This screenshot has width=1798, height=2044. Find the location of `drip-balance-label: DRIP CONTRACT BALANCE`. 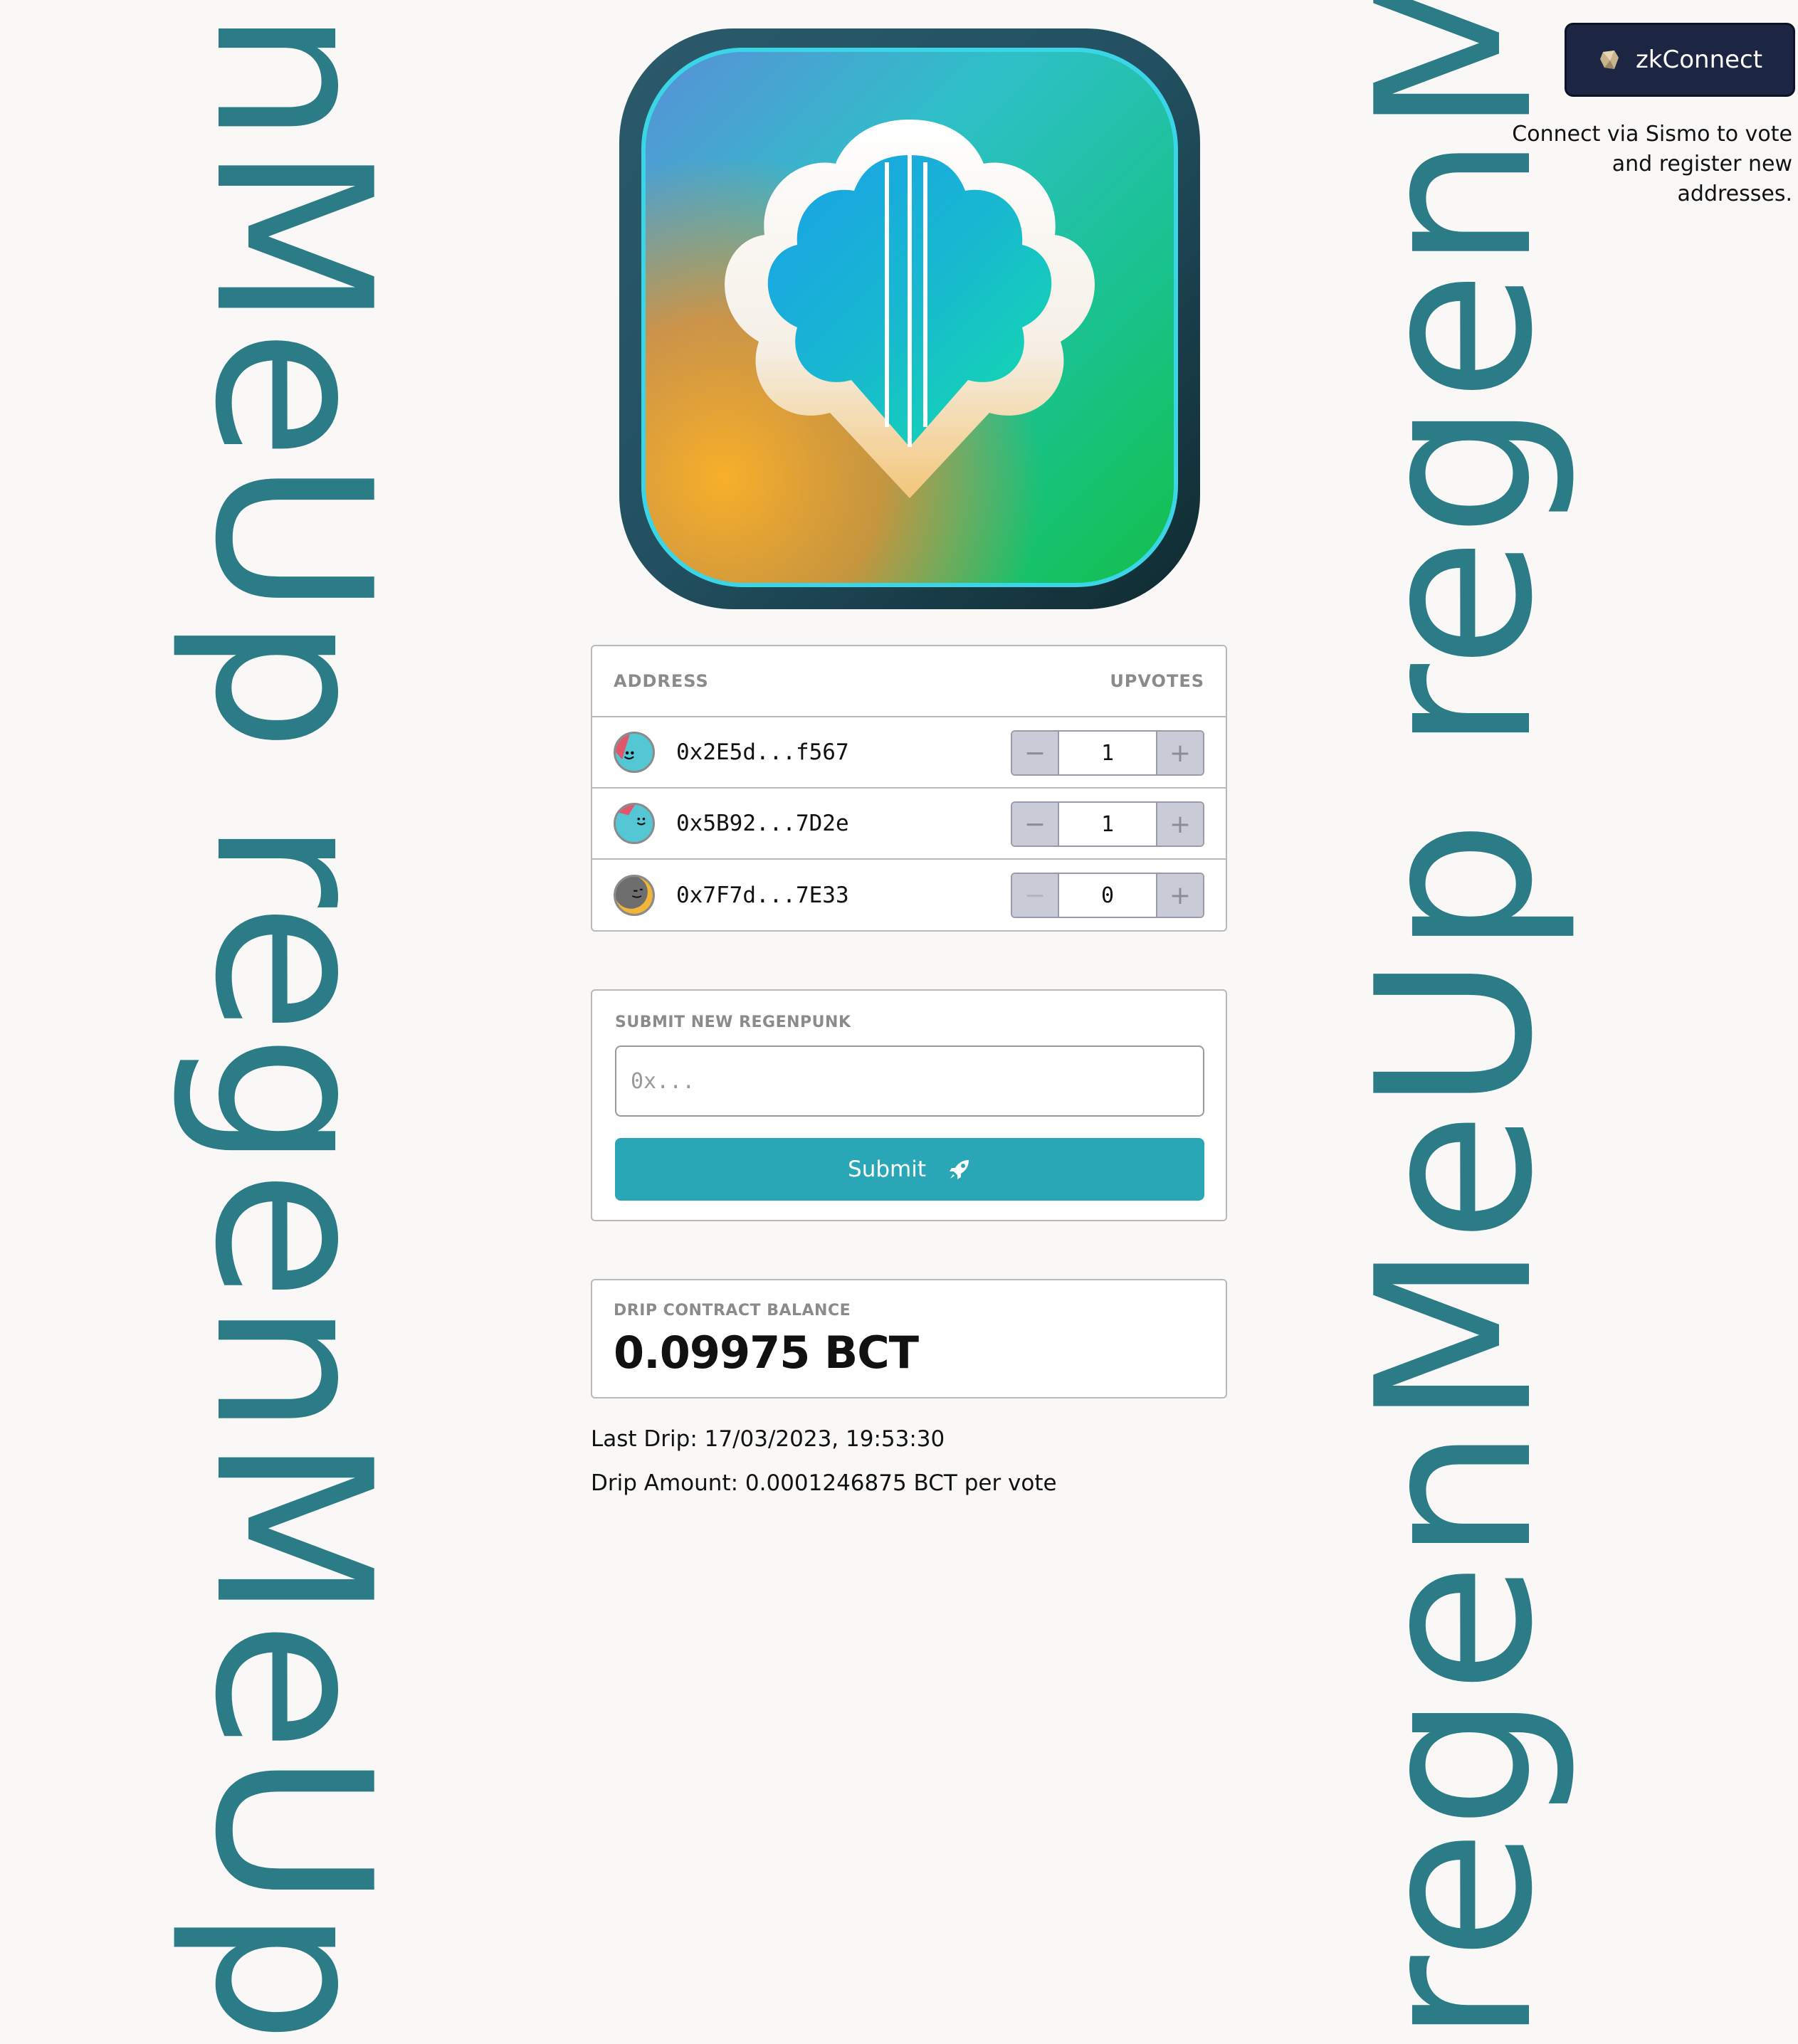

drip-balance-label: DRIP CONTRACT BALANCE is located at coordinates (732, 1311).